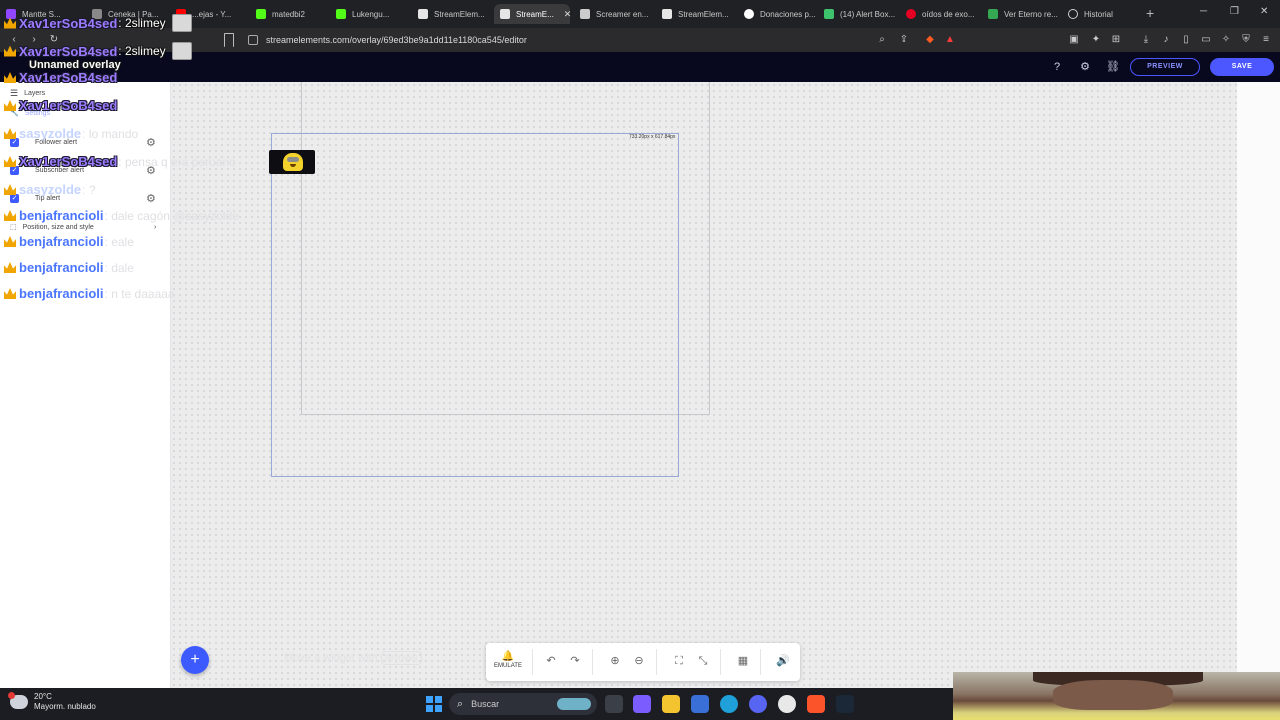 The image size is (1280, 720). I want to click on tab: matedbi2, so click(291, 14).